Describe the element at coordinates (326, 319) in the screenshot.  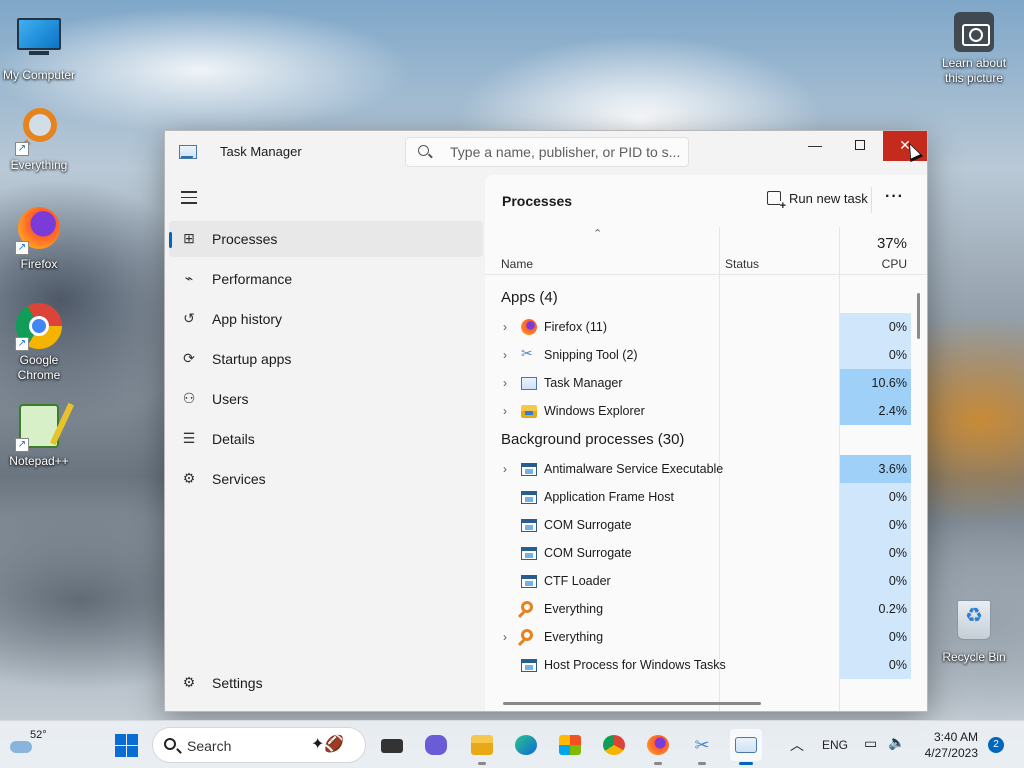
I see `sidebar-item-app-history: ↺ App history` at that location.